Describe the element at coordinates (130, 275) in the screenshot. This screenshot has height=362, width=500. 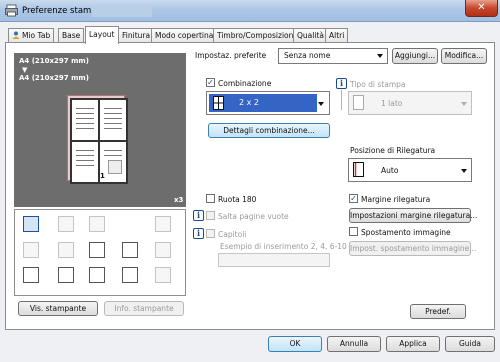
I see `fold-icon` at that location.